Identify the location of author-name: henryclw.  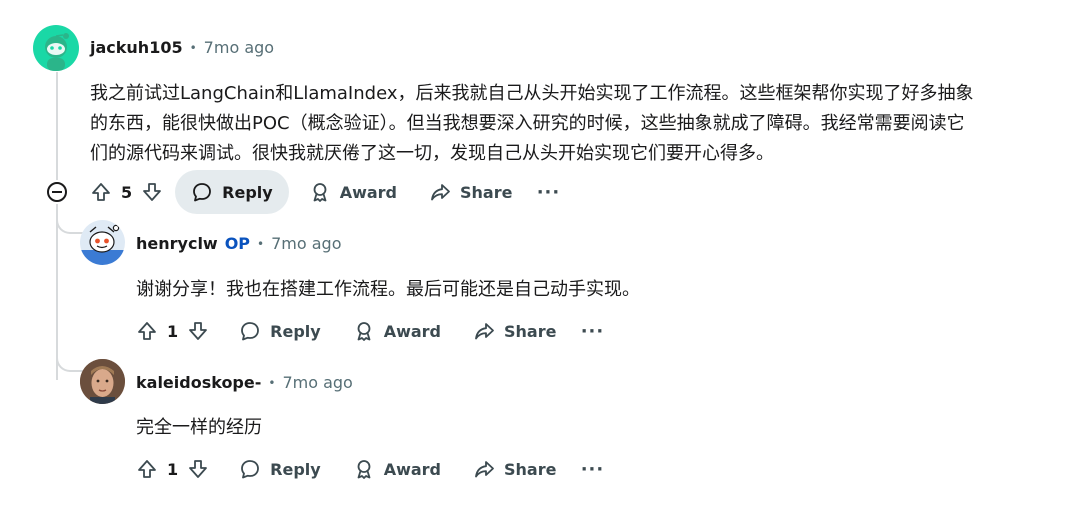
(177, 243).